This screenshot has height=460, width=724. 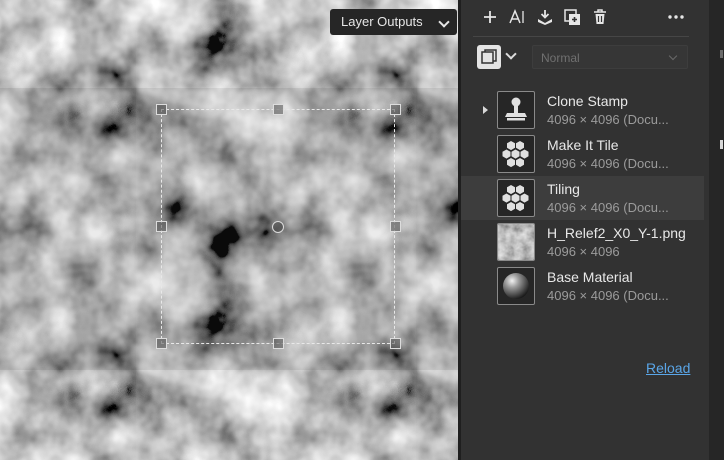 What do you see at coordinates (395, 109) in the screenshot?
I see `transform-handle-top-right` at bounding box center [395, 109].